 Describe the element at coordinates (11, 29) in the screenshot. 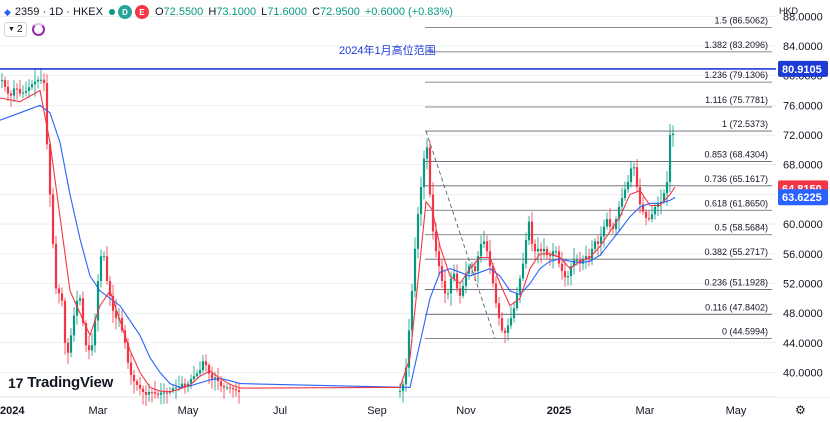

I see `chevron-down-icon: ▼` at that location.